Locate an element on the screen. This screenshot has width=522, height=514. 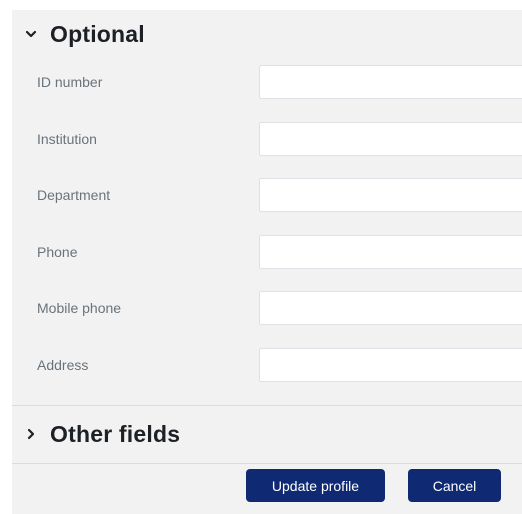
section-title-other-fields: Other fields is located at coordinates (115, 433).